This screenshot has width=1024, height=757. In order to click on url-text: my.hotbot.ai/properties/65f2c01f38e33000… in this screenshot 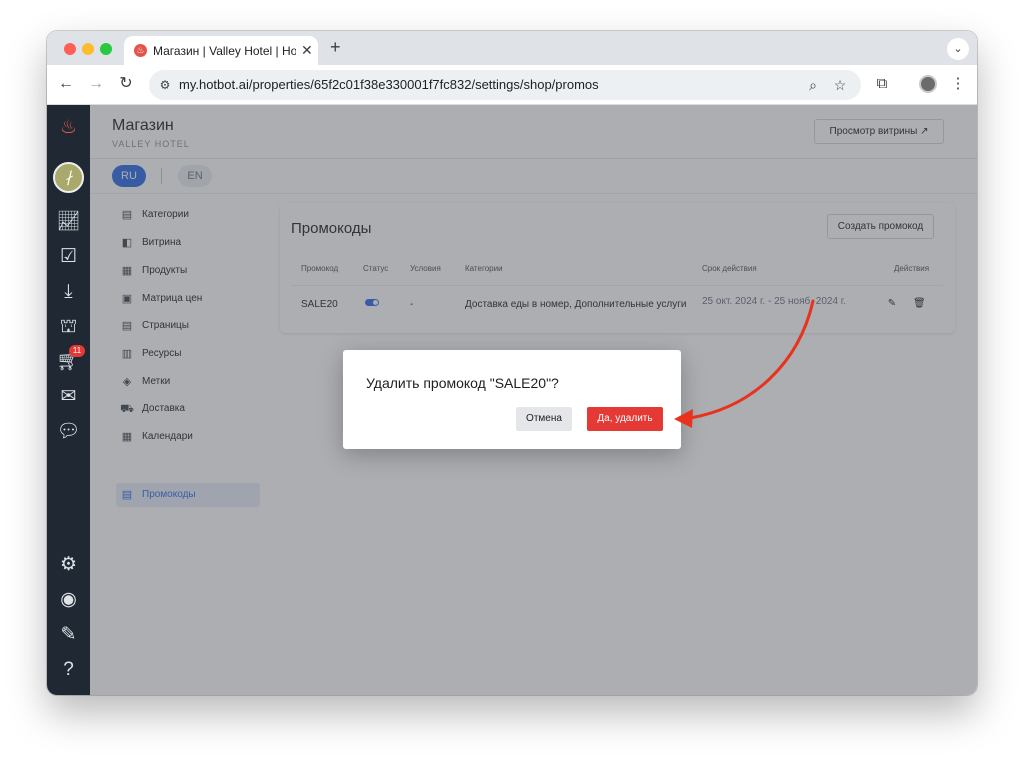, I will do `click(389, 84)`.